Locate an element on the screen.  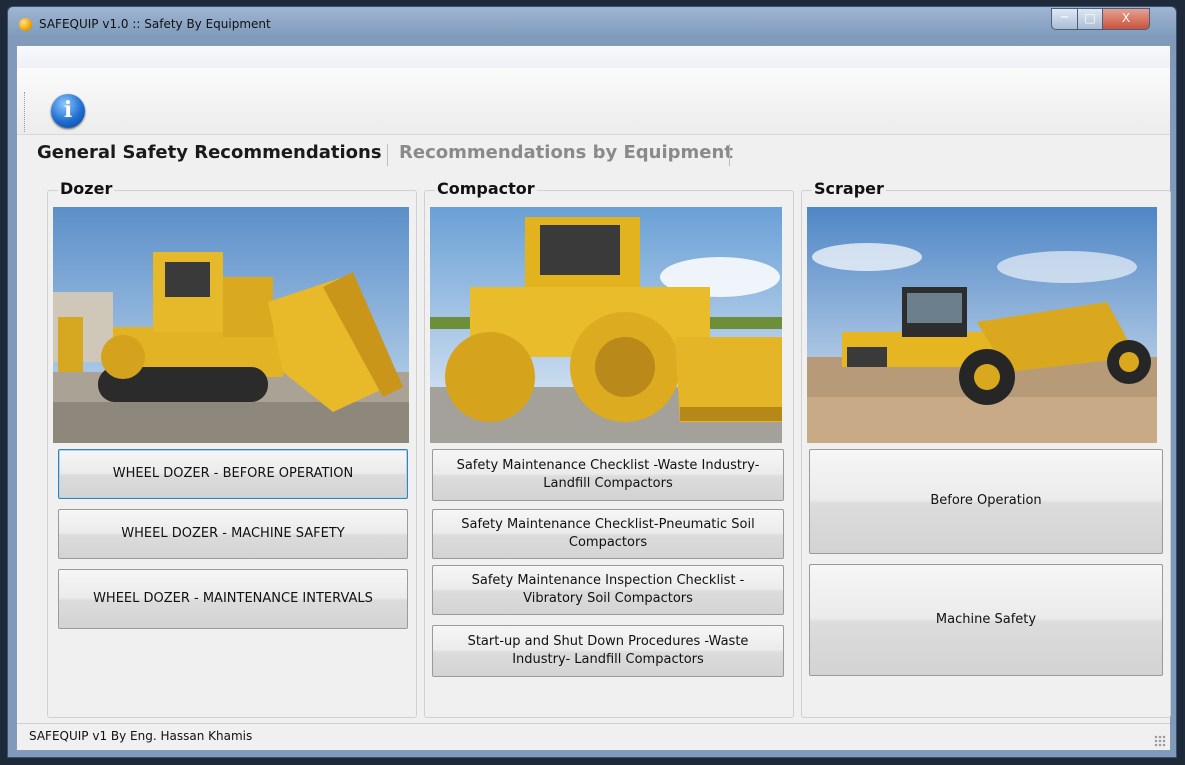
status-bar: SAFEQUIP v1 By Eng. Hassan Khamis is located at coordinates (593, 736).